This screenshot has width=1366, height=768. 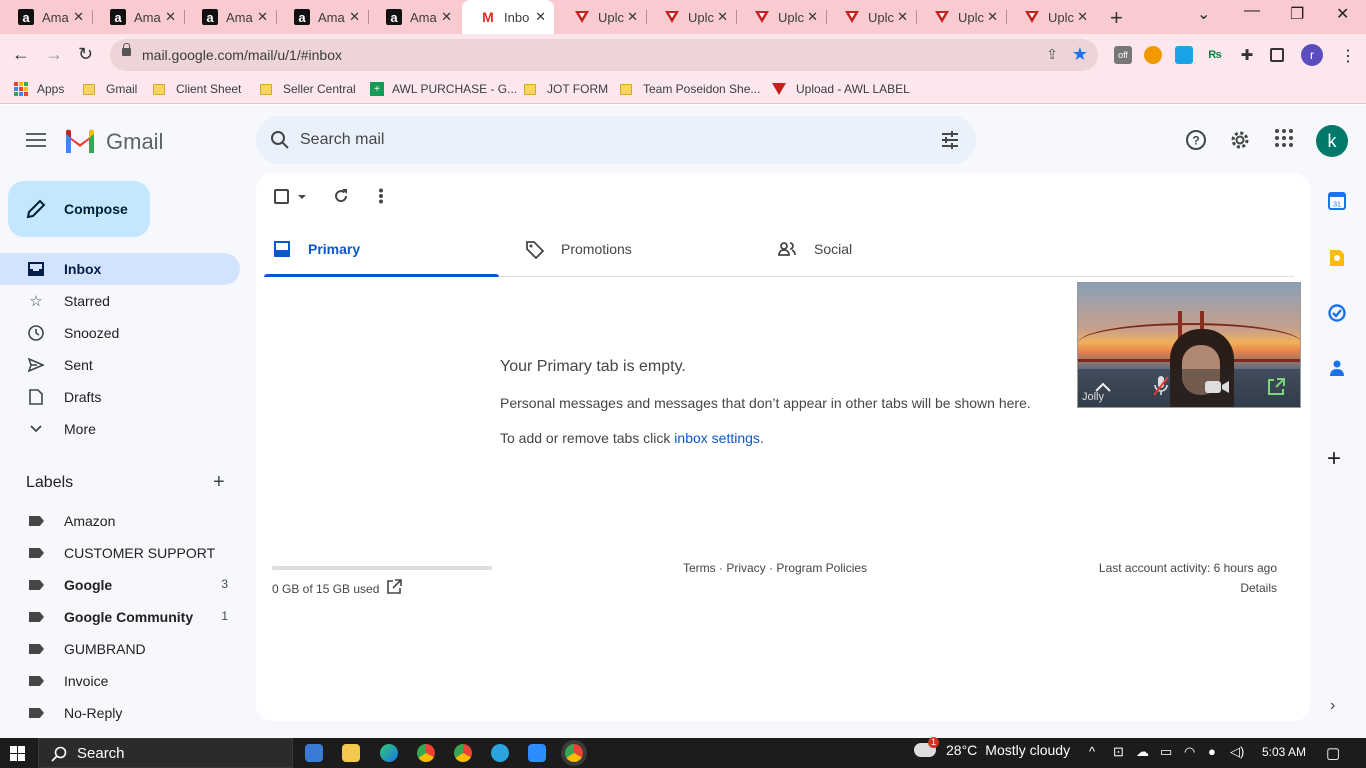 I want to click on tray-app-icon: ⊡, so click(x=1118, y=752).